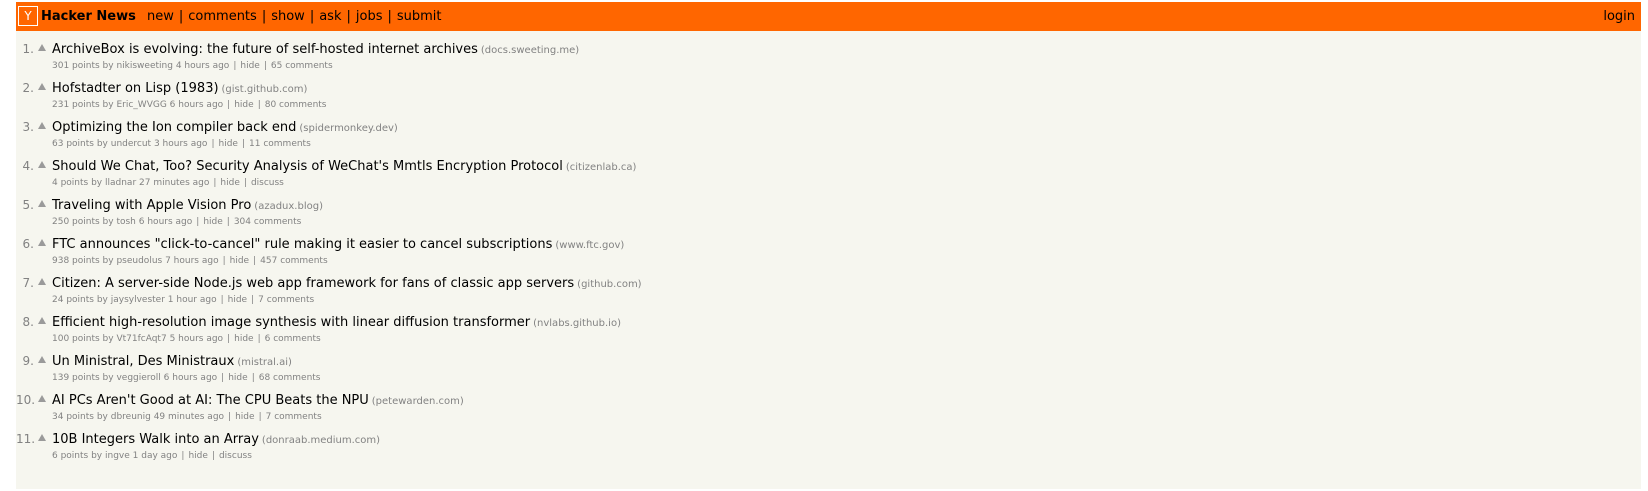  What do you see at coordinates (321, 440) in the screenshot?
I see `story-site-link: (donraab.medium.com)` at bounding box center [321, 440].